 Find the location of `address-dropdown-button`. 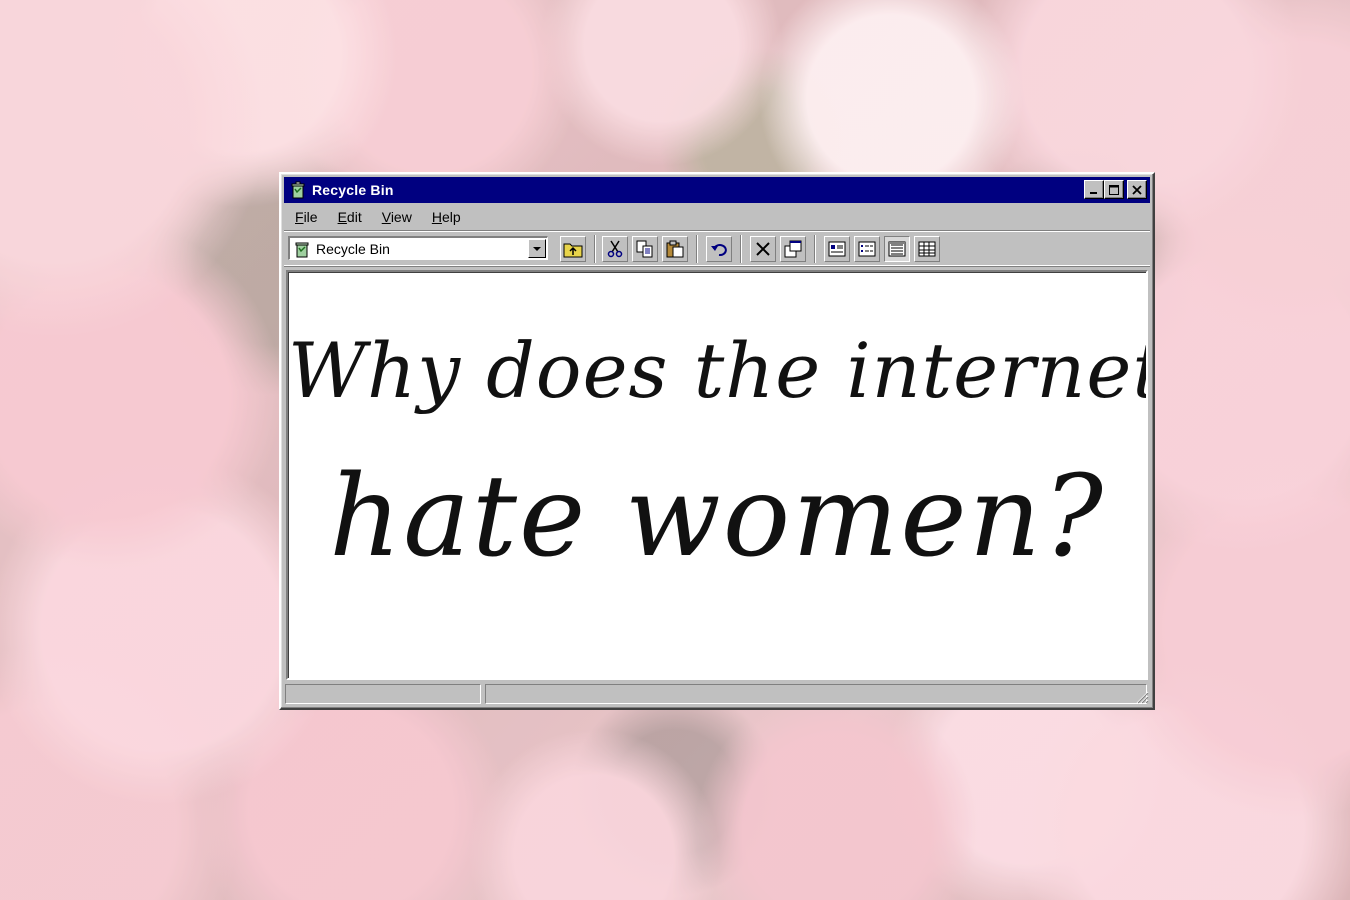

address-dropdown-button is located at coordinates (537, 248).